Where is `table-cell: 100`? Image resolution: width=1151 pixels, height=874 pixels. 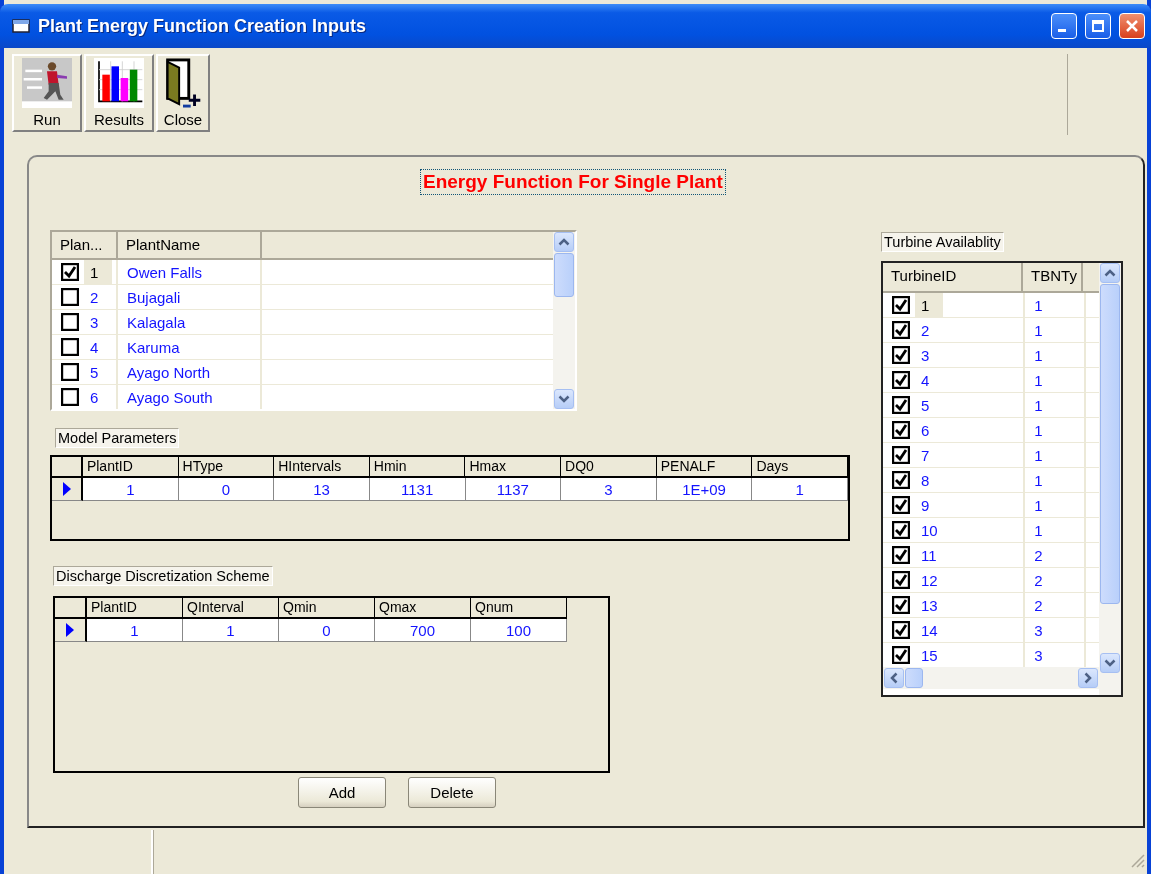 table-cell: 100 is located at coordinates (518, 630).